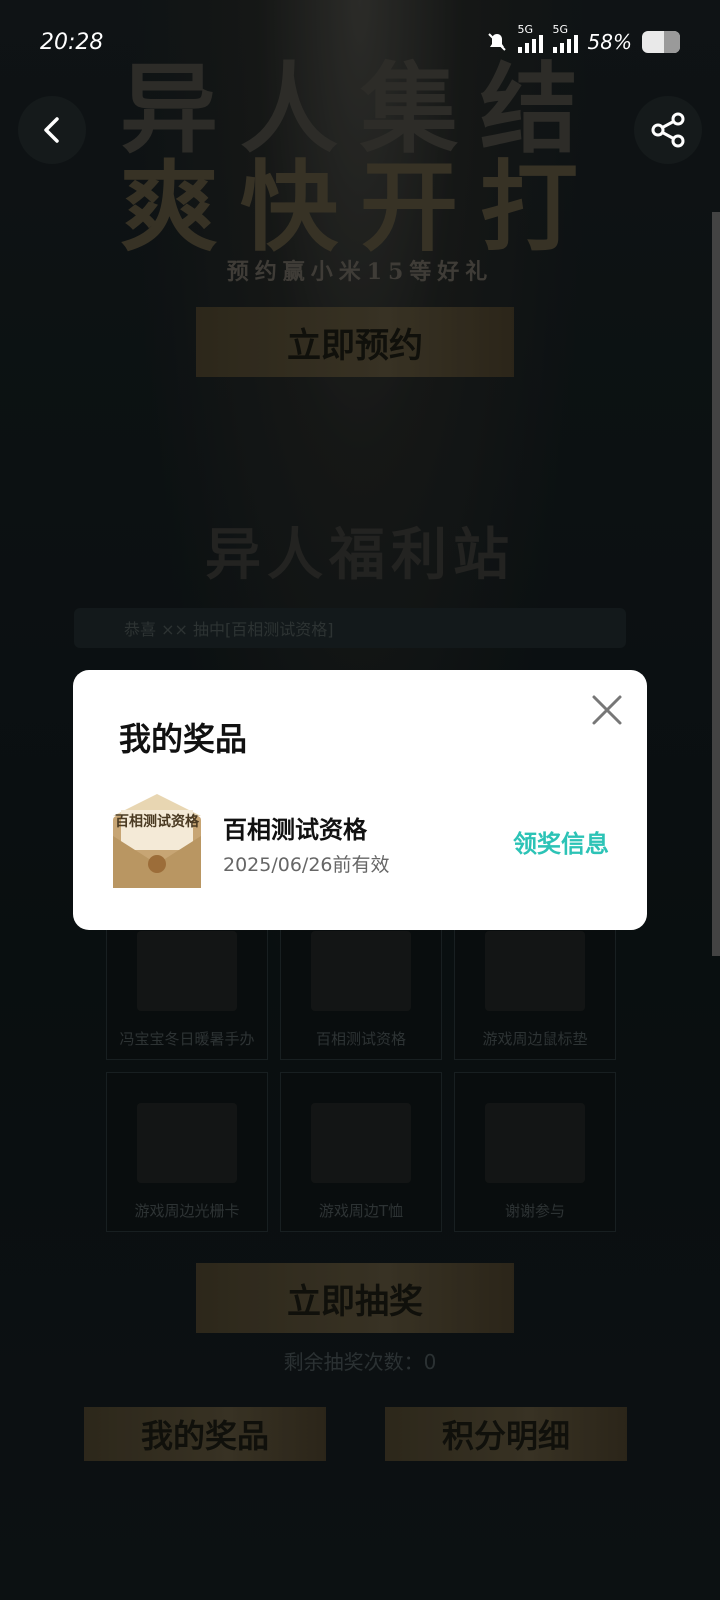  What do you see at coordinates (496, 42) in the screenshot?
I see `mute-bell-icon` at bounding box center [496, 42].